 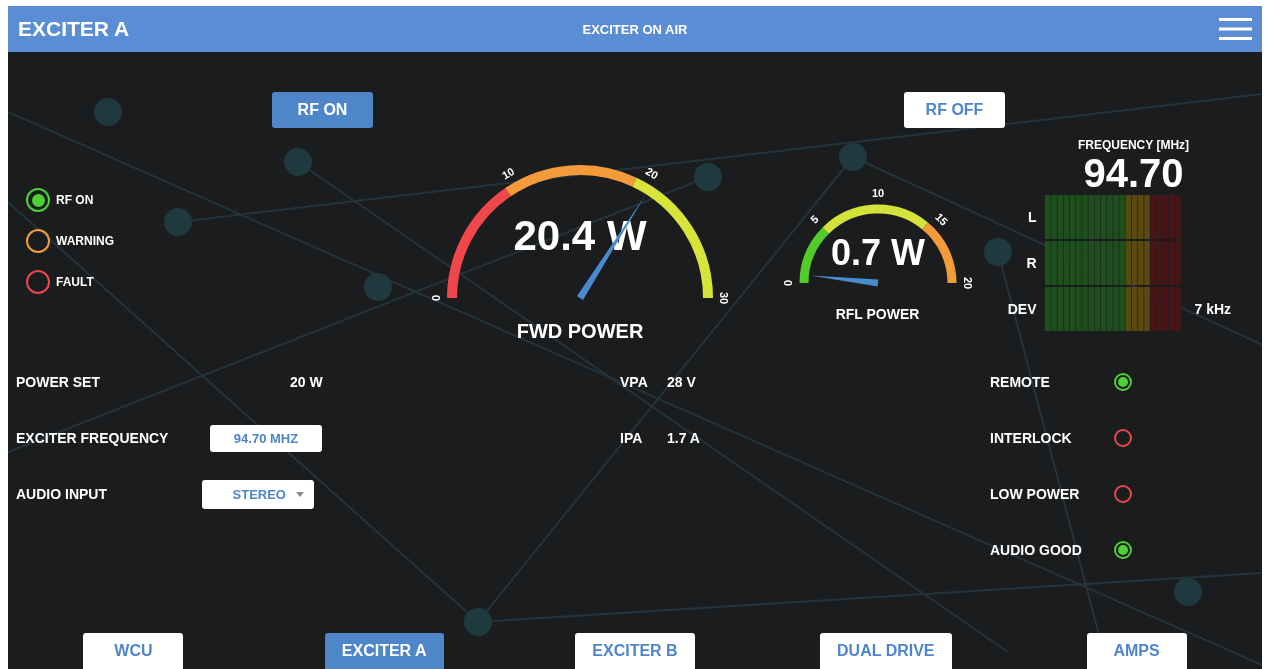 What do you see at coordinates (75, 200) in the screenshot?
I see `light-label: RF ON` at bounding box center [75, 200].